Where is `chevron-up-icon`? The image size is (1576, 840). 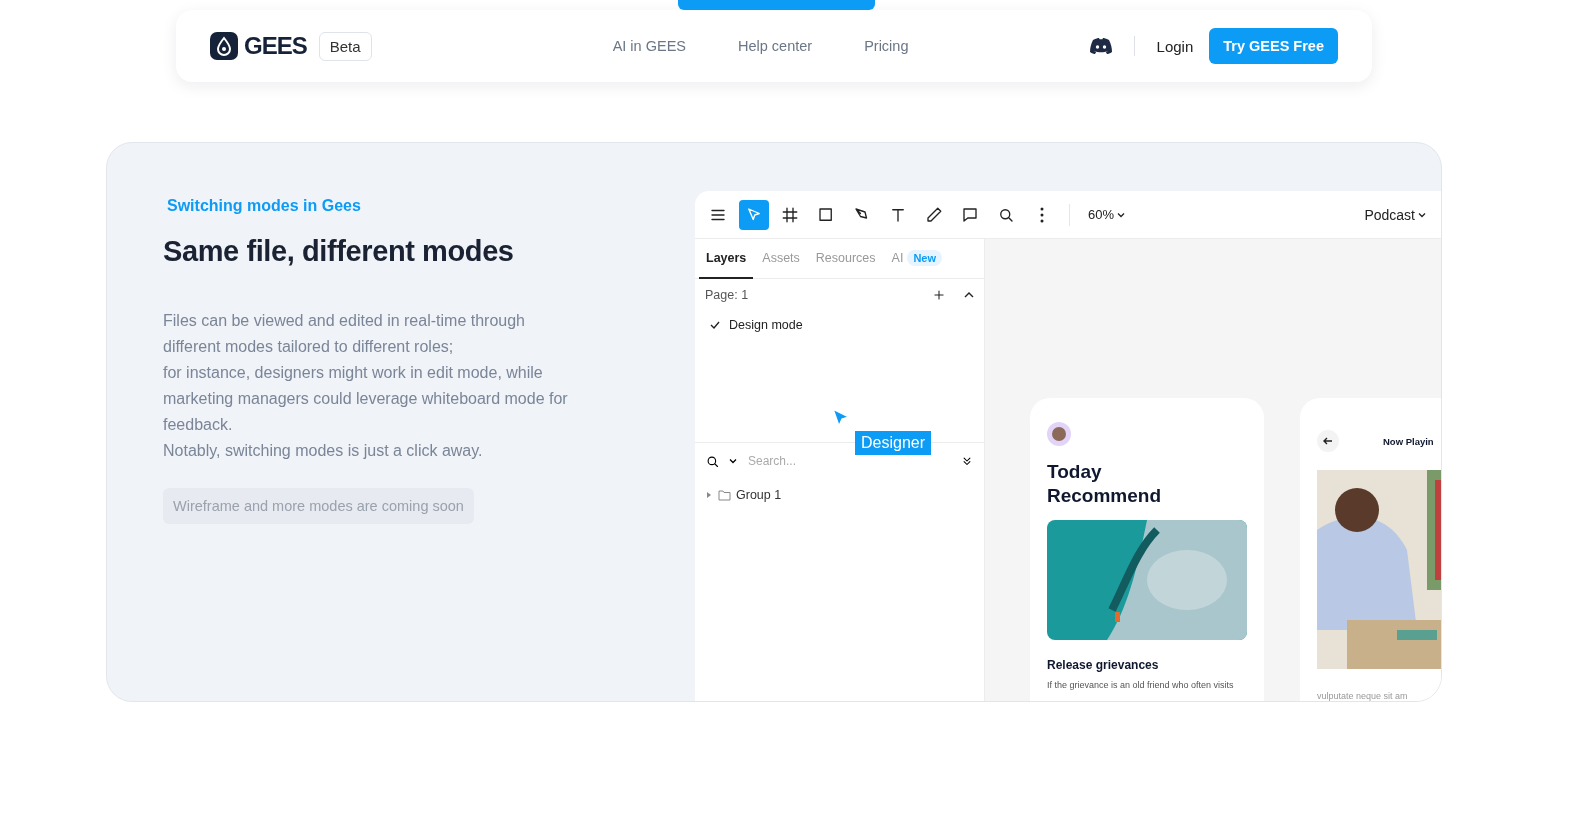 chevron-up-icon is located at coordinates (969, 295).